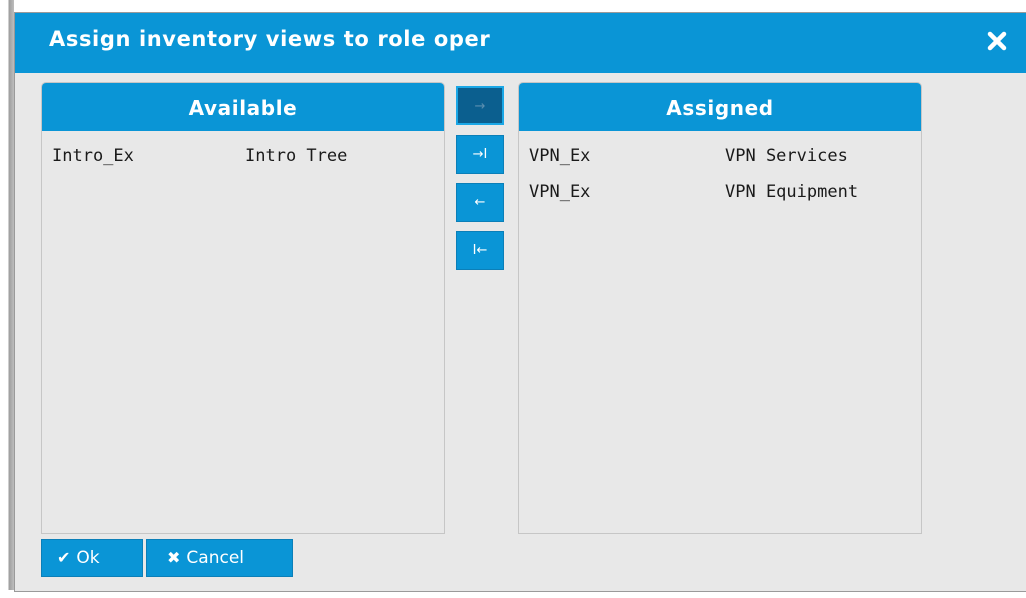 The height and width of the screenshot is (598, 1026). Describe the element at coordinates (7, 295) in the screenshot. I see `background-window-edge` at that location.